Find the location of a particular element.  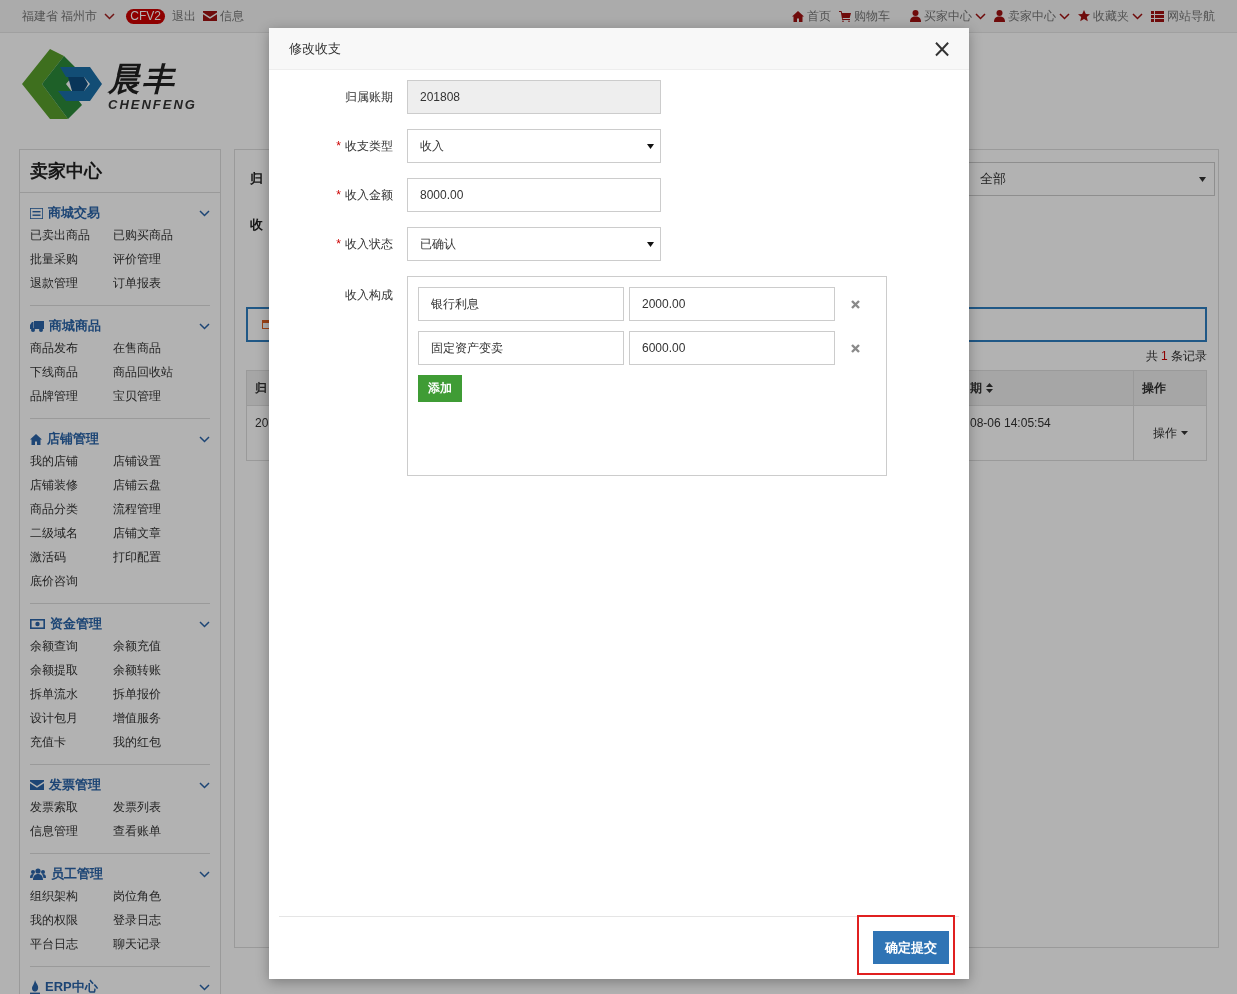

menu-item: 我的红包 is located at coordinates (137, 742).